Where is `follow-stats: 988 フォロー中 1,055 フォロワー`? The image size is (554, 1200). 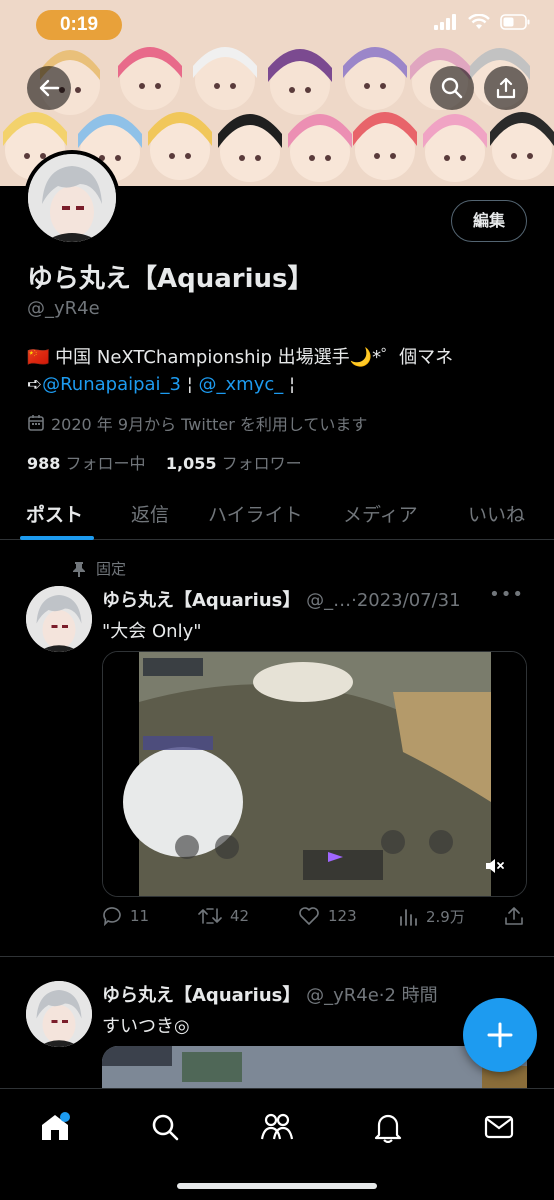 follow-stats: 988 フォロー中 1,055 フォロワー is located at coordinates (164, 462).